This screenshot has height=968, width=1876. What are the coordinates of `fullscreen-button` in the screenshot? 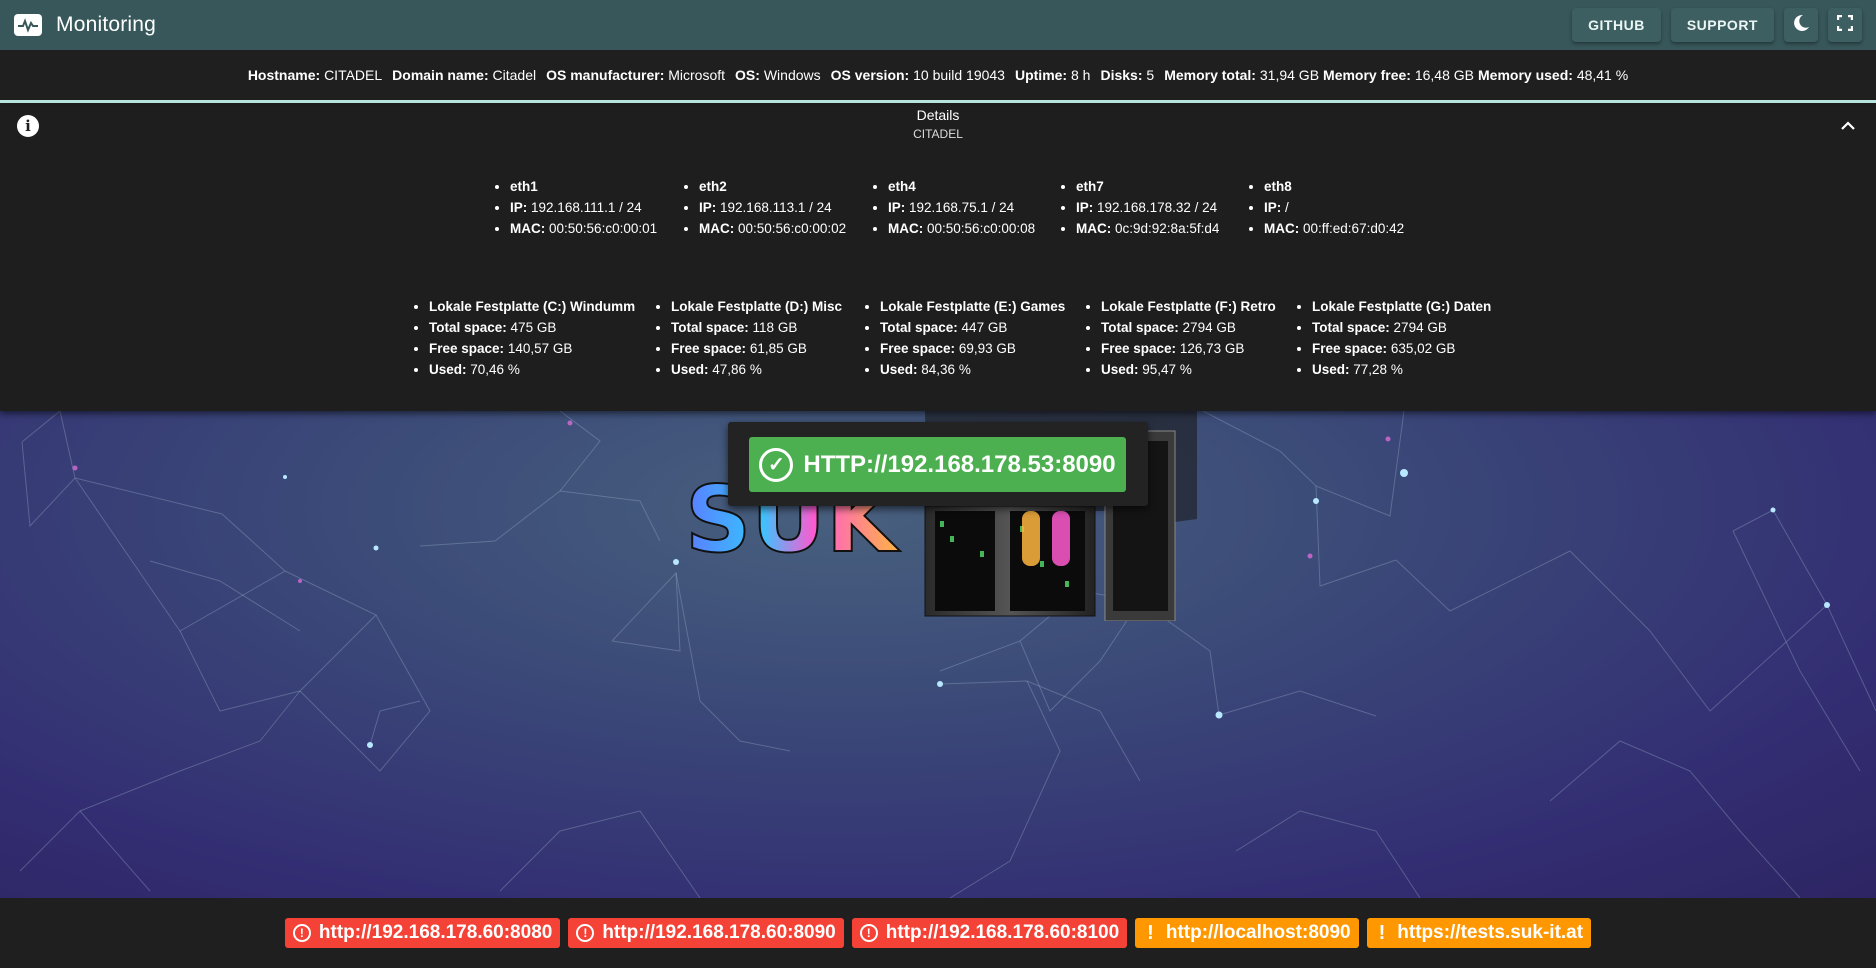 It's located at (1845, 25).